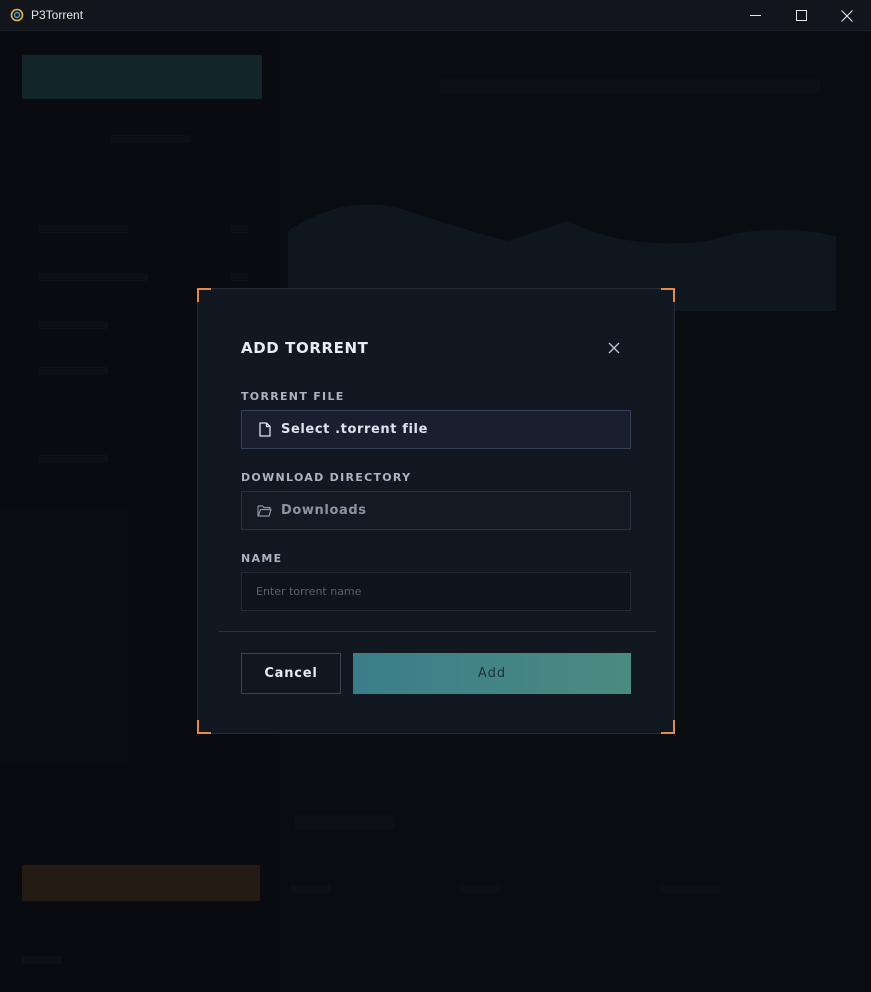 This screenshot has width=871, height=992. I want to click on minimize-icon, so click(755, 15).